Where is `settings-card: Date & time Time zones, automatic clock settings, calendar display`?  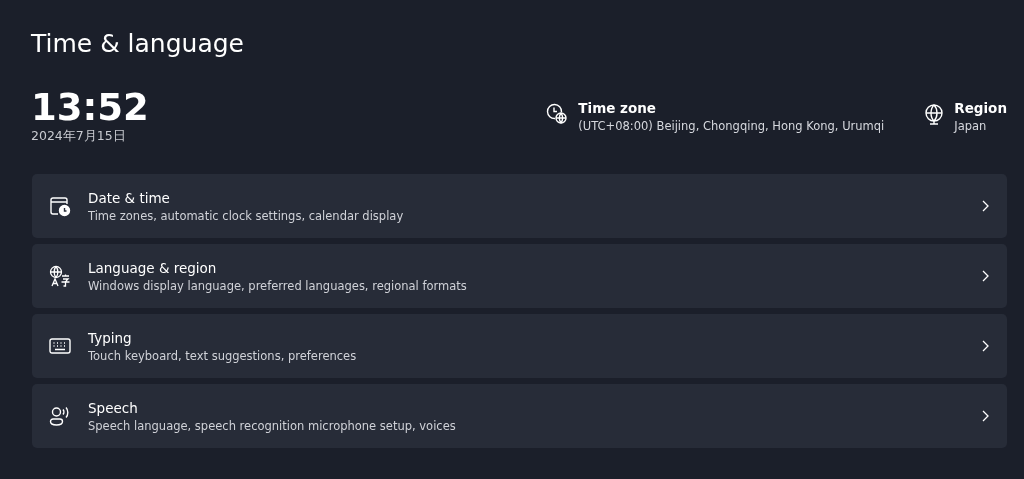
settings-card: Date & time Time zones, automatic clock settings, calendar display is located at coordinates (519, 206).